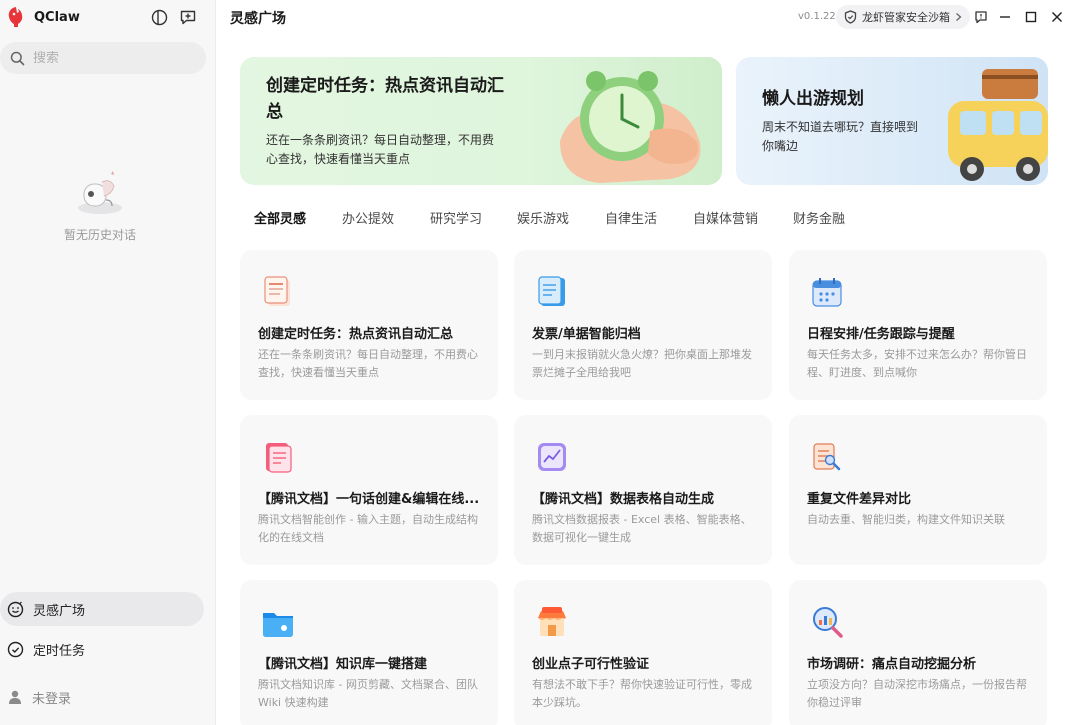  Describe the element at coordinates (642, 528) in the screenshot. I see `card-desc: 腾讯文档数据报表 - Excel 表格、智能表格、数据可视化一键生成` at that location.